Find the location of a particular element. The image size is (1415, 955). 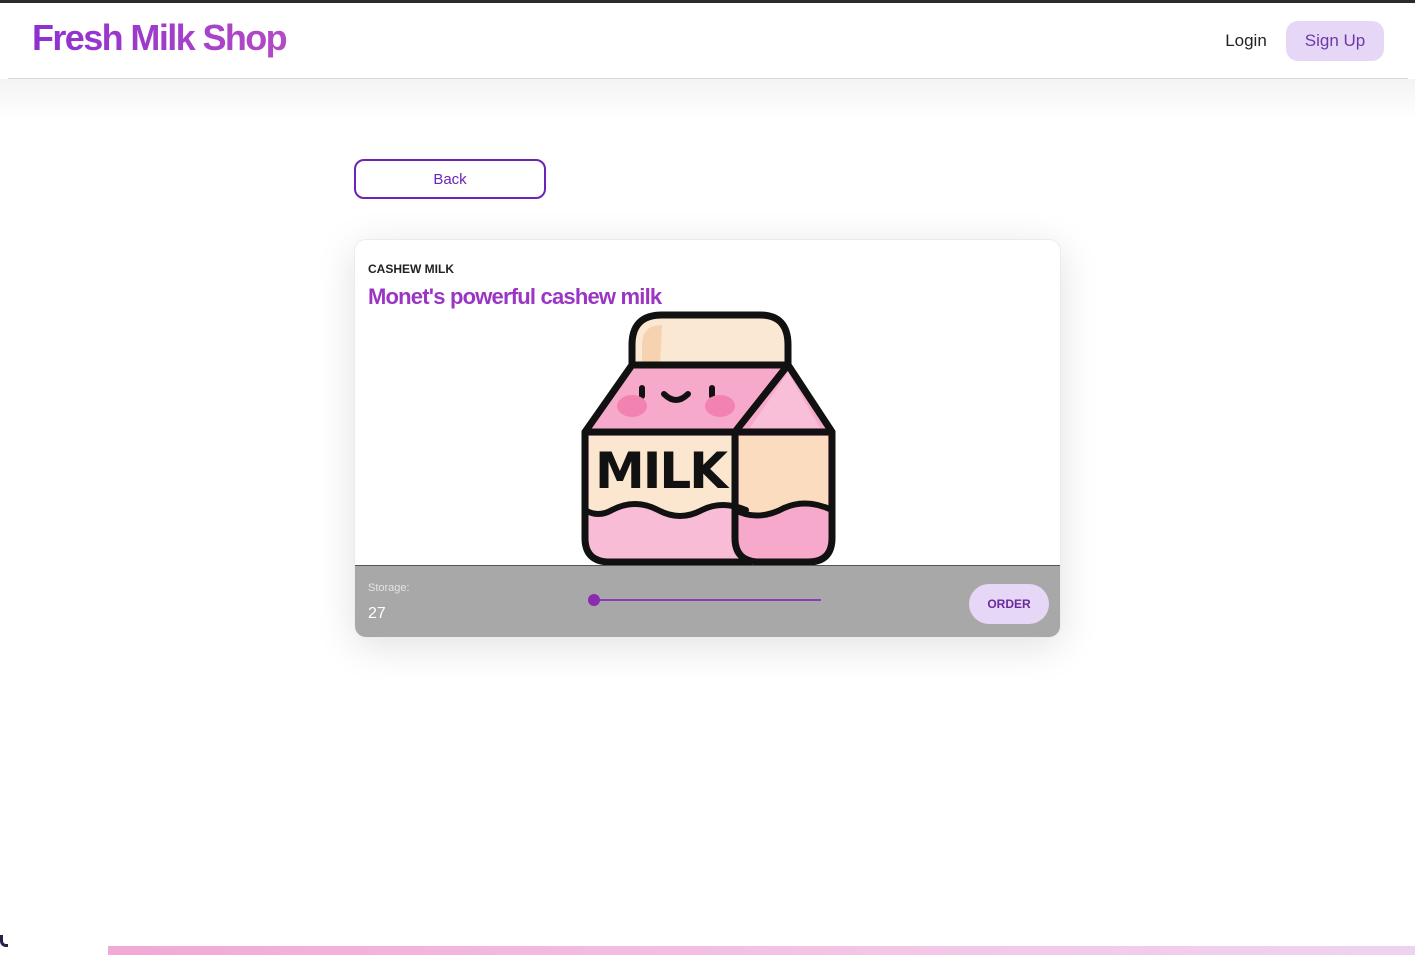

signup-button: Sign Up is located at coordinates (1335, 41).